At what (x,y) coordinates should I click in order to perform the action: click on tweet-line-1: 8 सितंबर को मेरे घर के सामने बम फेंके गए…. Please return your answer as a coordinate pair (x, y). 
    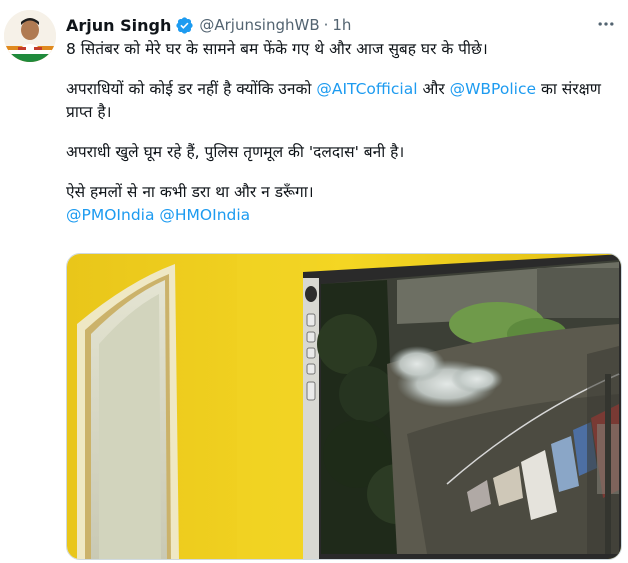
    Looking at the image, I should click on (277, 49).